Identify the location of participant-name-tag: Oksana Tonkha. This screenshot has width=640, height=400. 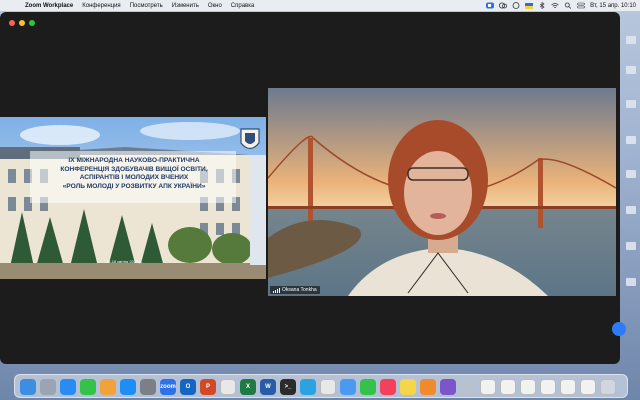
(295, 290).